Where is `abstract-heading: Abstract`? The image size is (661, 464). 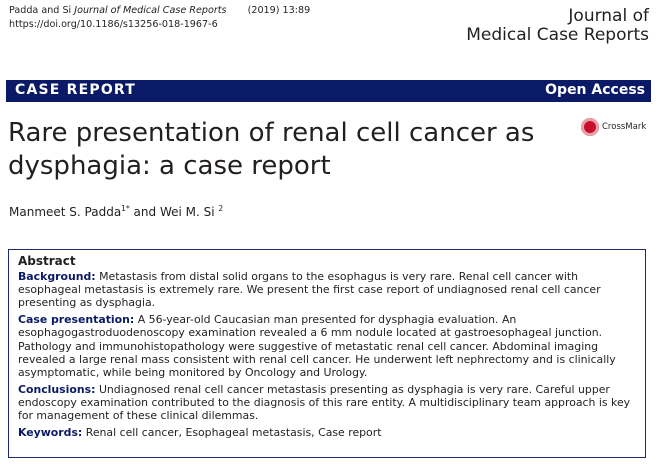
abstract-heading: Abstract is located at coordinates (47, 261).